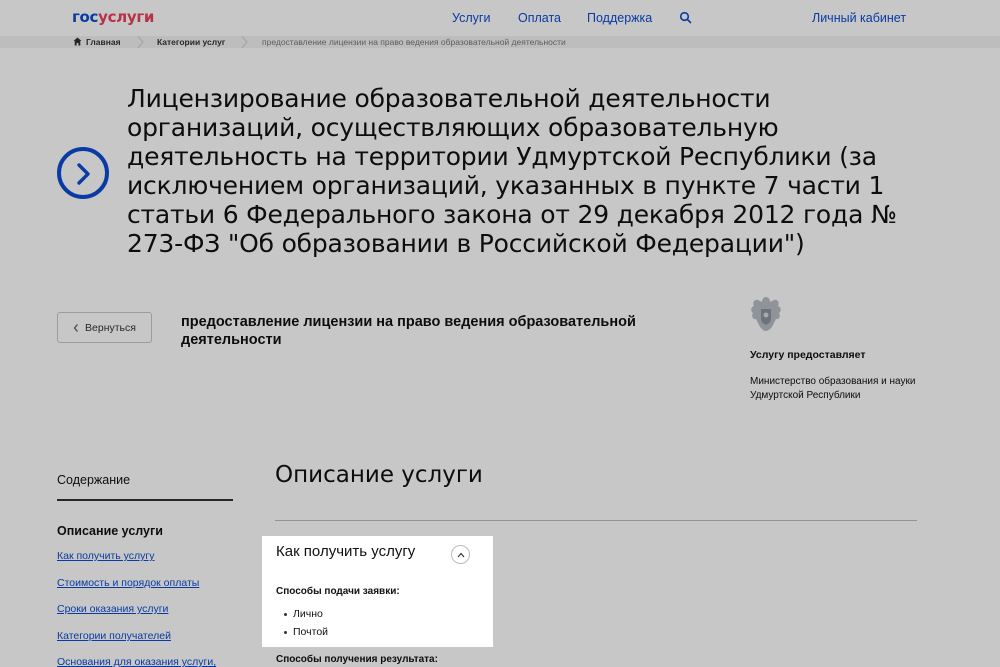 The height and width of the screenshot is (667, 1000). Describe the element at coordinates (859, 18) in the screenshot. I see `personal-cabinet-link: Личный кабинет` at that location.